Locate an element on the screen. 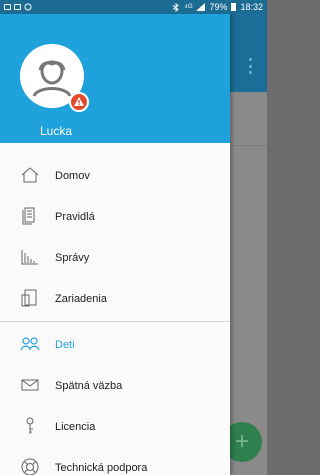  clock: 18:32 is located at coordinates (251, 7).